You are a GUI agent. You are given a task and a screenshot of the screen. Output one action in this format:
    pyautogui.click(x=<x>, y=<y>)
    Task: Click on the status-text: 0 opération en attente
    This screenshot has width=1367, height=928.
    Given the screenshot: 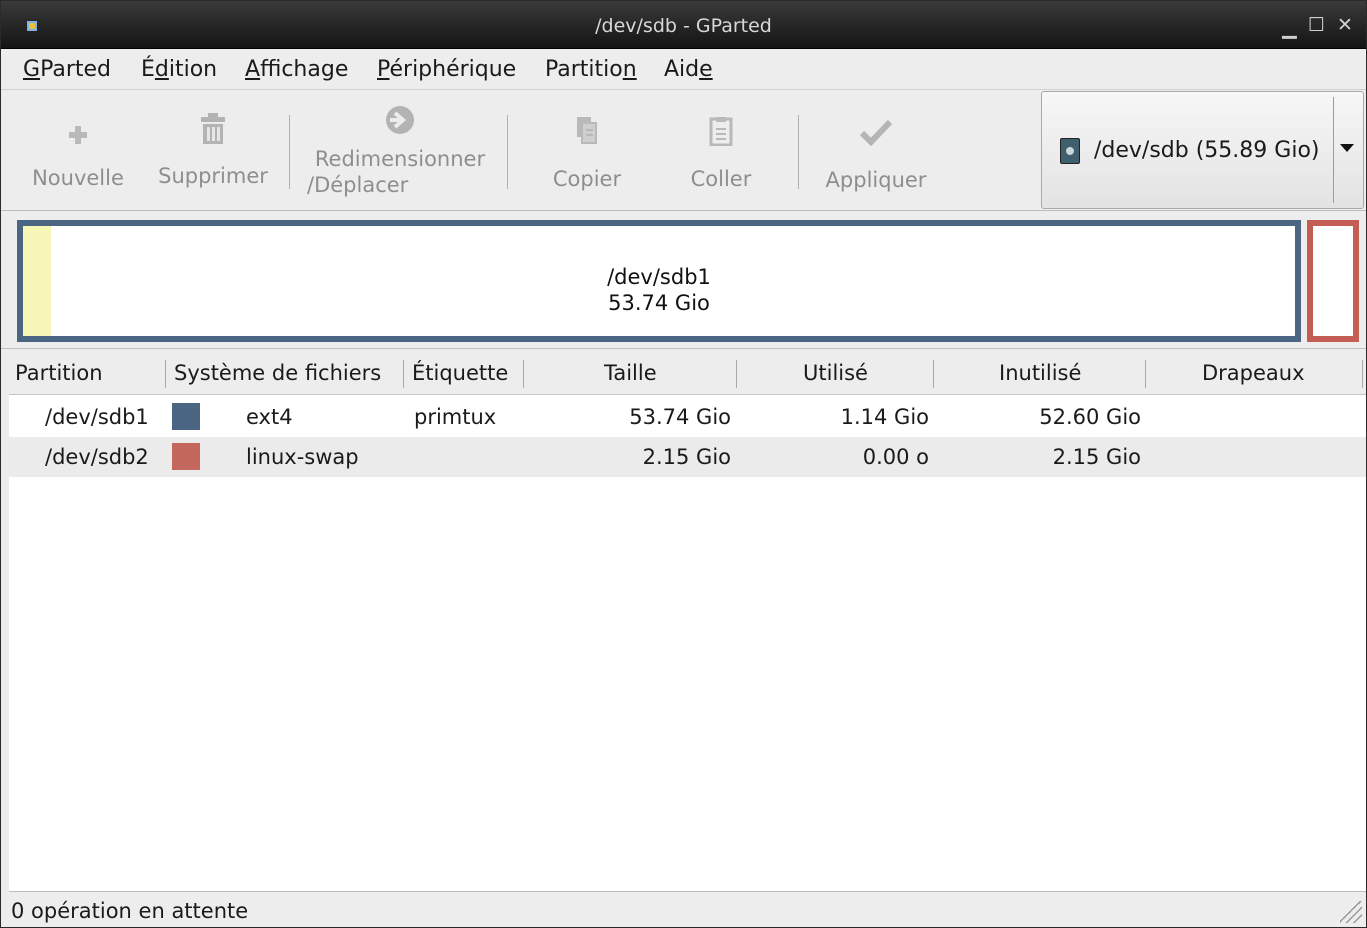 What is the action you would take?
    pyautogui.click(x=130, y=911)
    